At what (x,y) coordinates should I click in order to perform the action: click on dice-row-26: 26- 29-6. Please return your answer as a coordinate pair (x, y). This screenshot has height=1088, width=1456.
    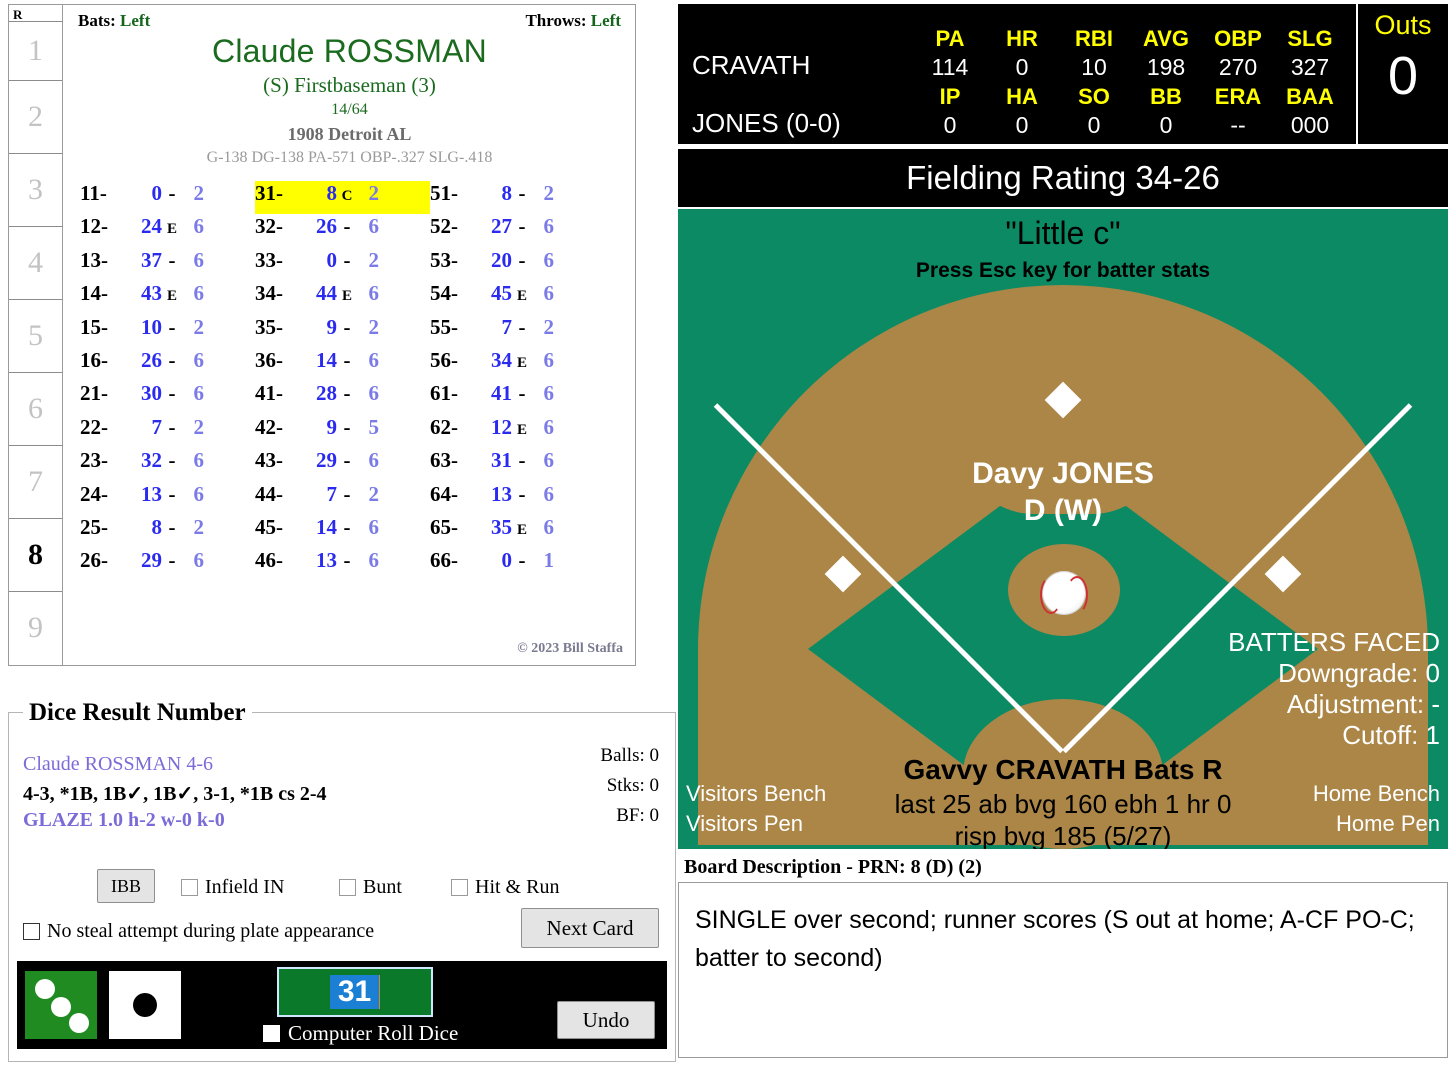
    Looking at the image, I should click on (167, 564).